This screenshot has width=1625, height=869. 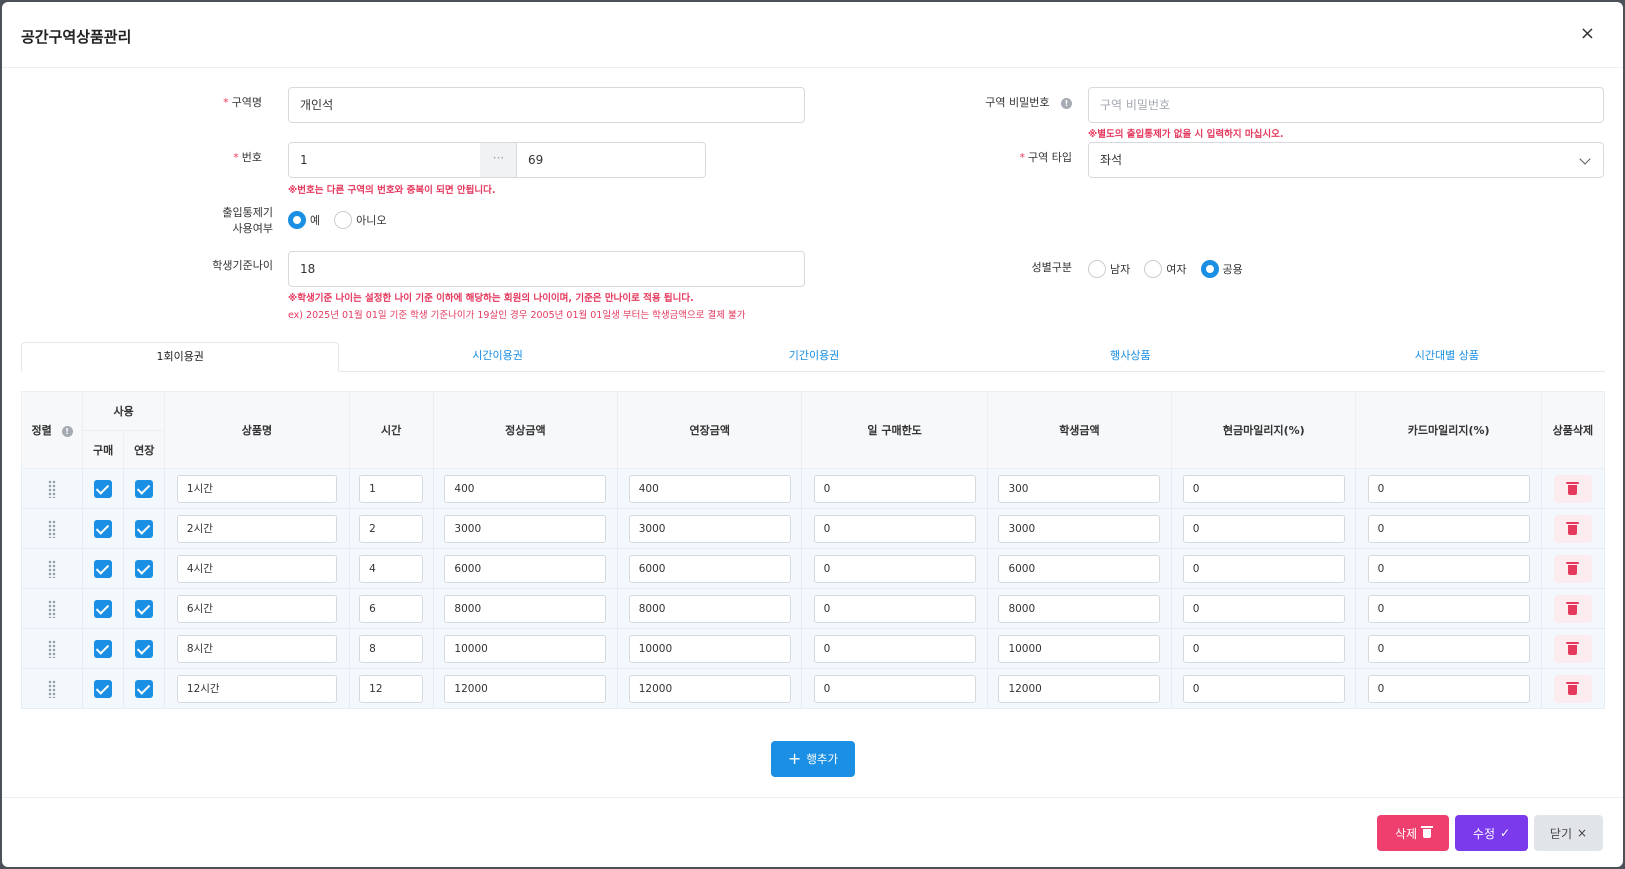 What do you see at coordinates (525, 688) in the screenshot?
I see `price-input: 12000` at bounding box center [525, 688].